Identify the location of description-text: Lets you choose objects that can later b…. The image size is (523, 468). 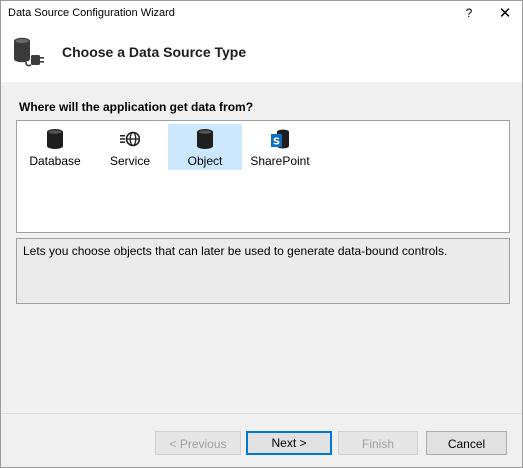
(235, 251).